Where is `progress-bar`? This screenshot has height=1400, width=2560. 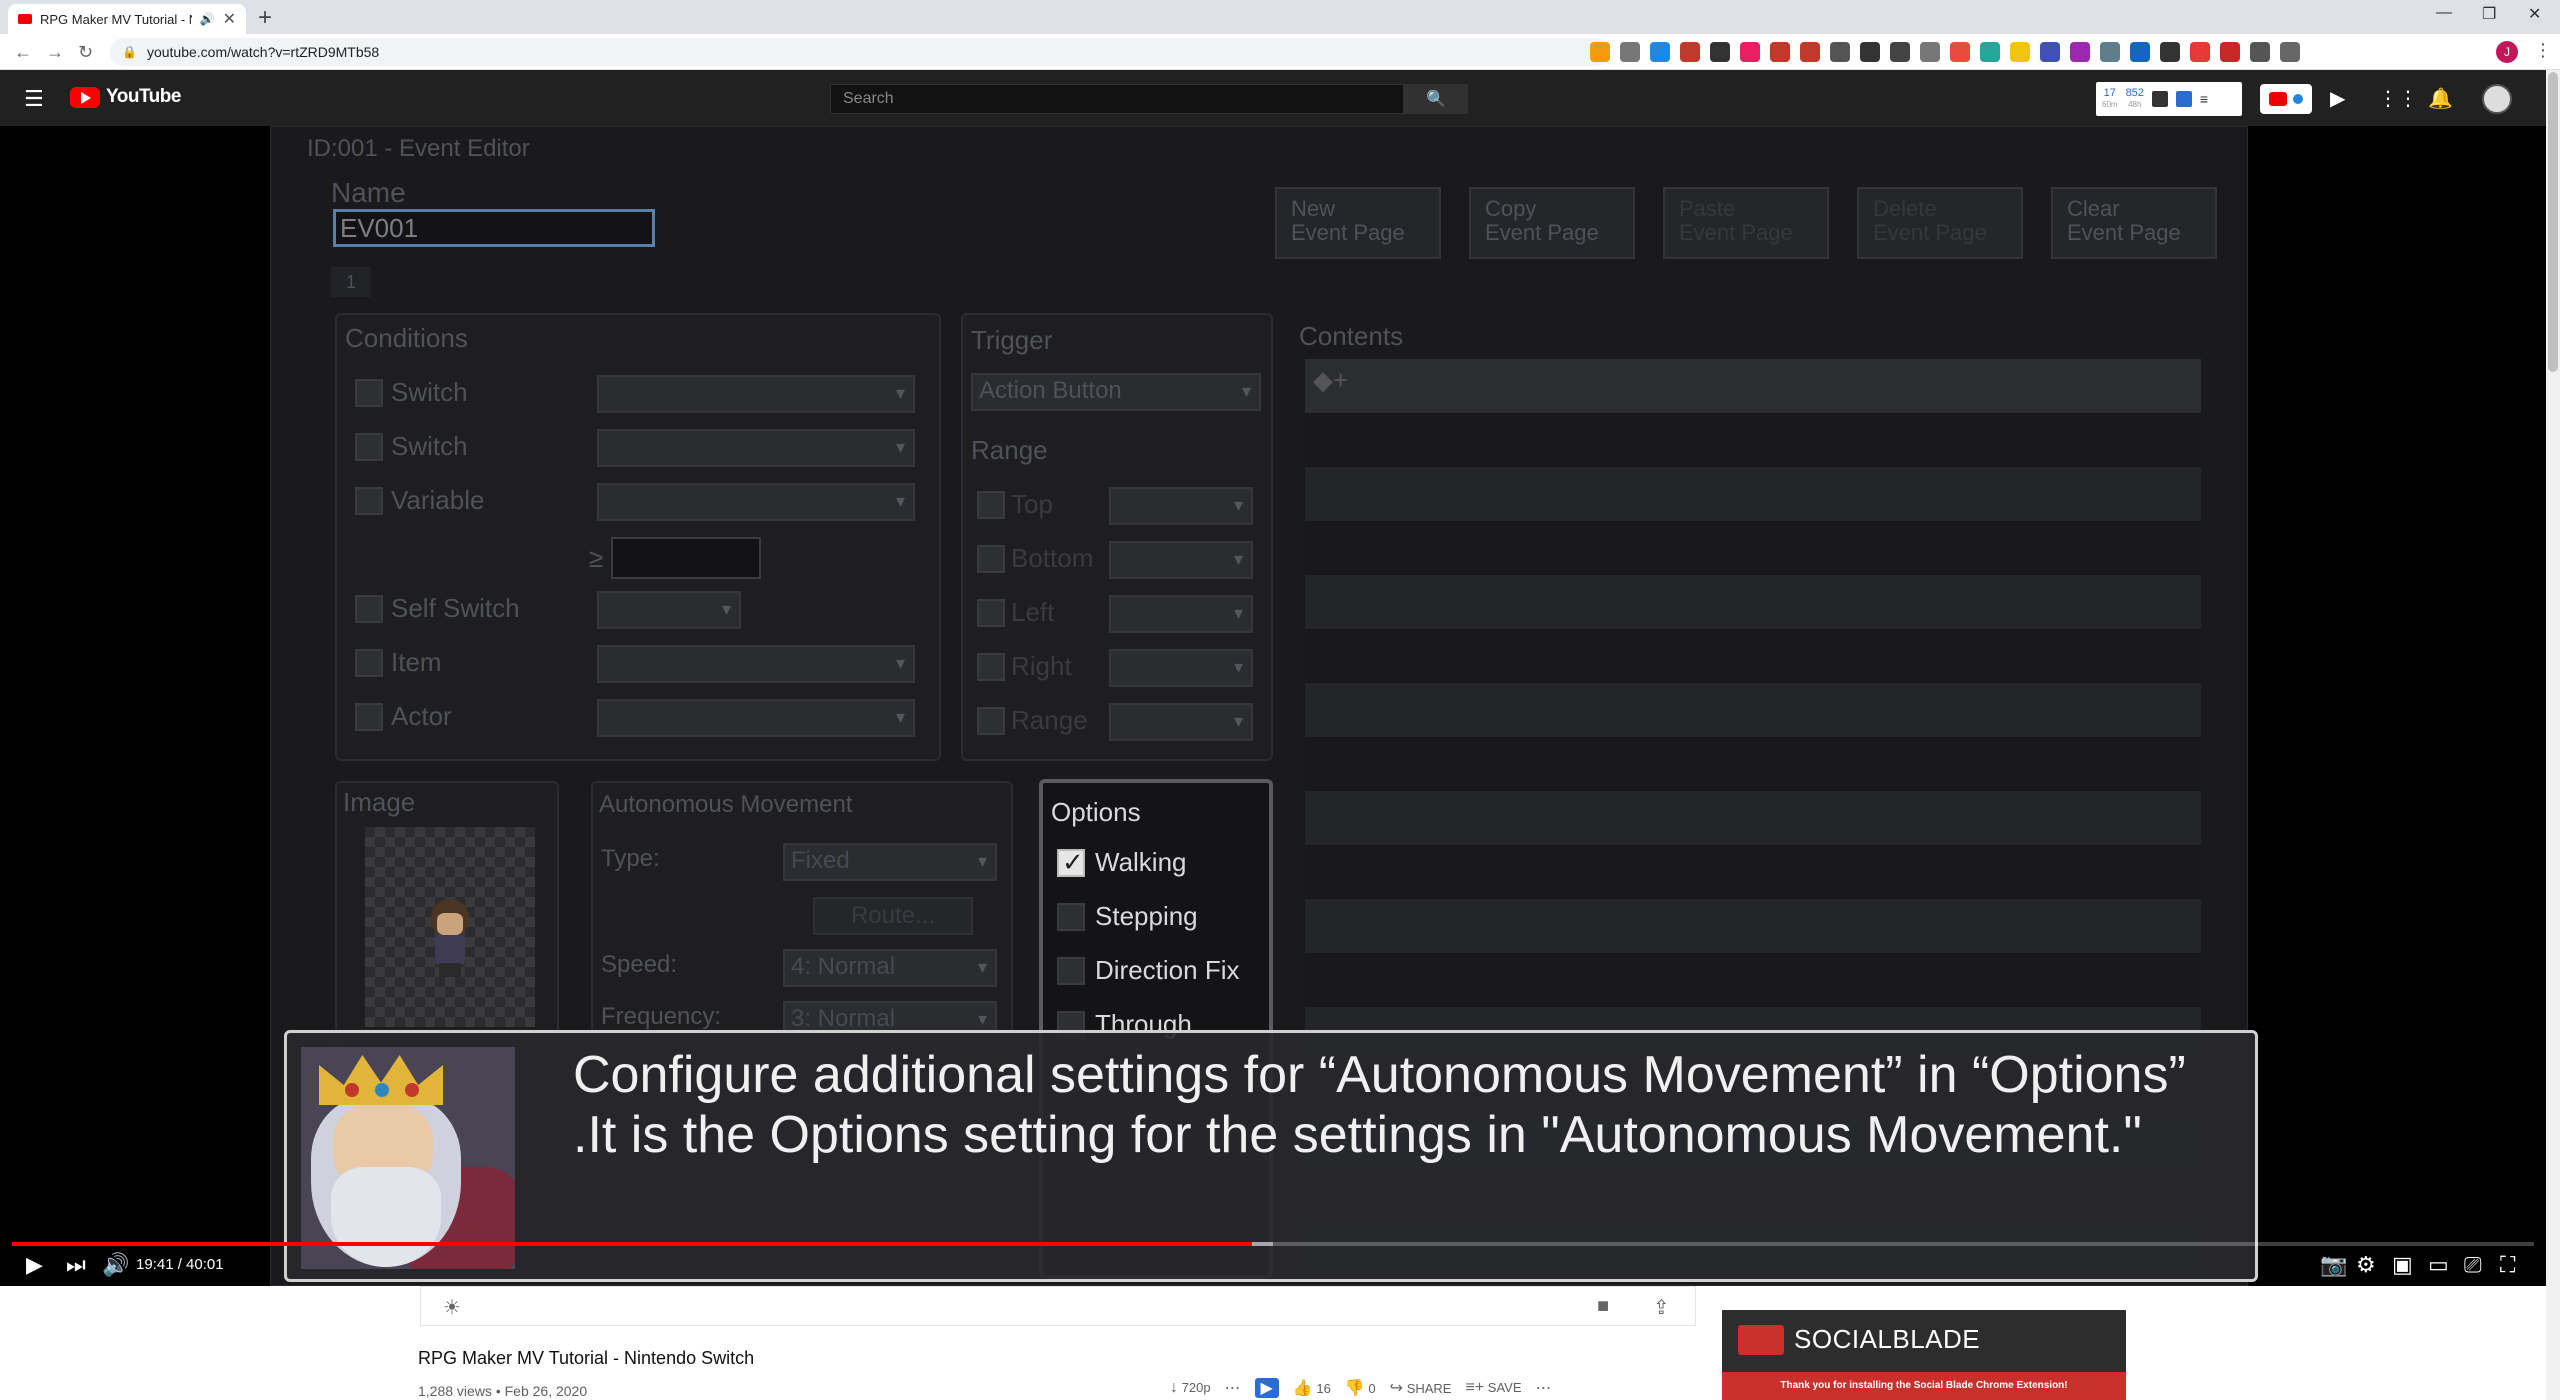
progress-bar is located at coordinates (1273, 1244).